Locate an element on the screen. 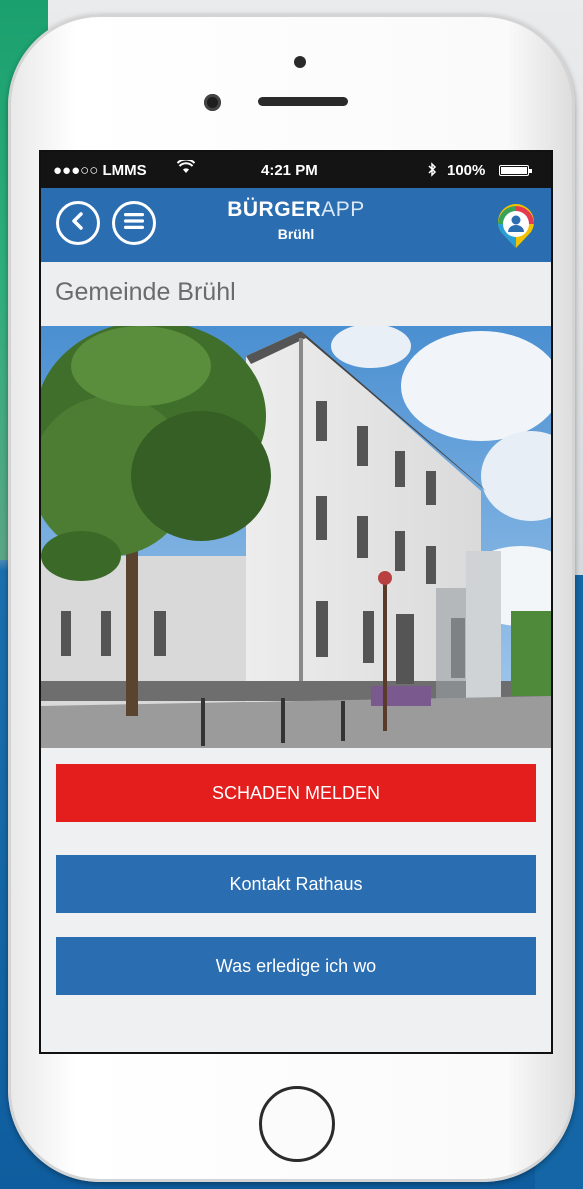 This screenshot has width=583, height=1189. earpiece-speaker is located at coordinates (303, 101).